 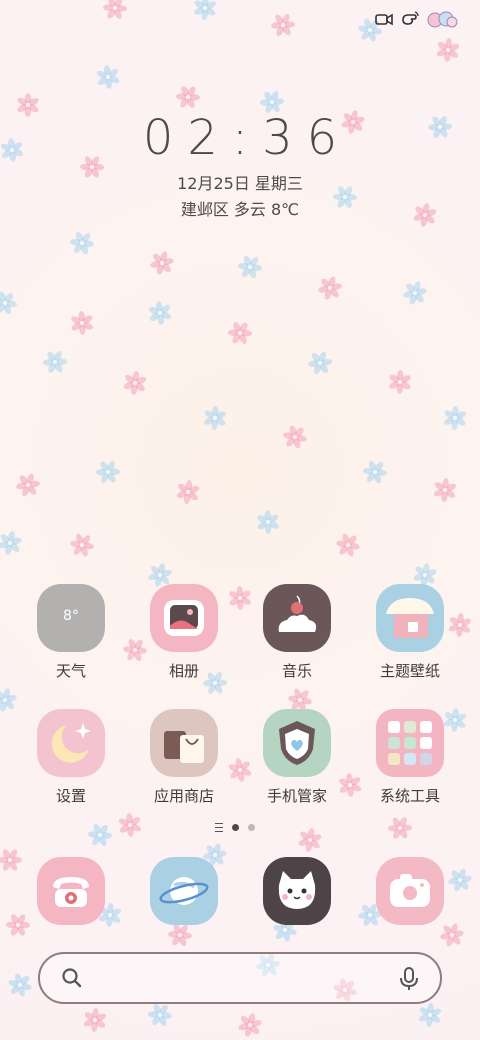 I want to click on dock-browser, so click(x=184, y=891).